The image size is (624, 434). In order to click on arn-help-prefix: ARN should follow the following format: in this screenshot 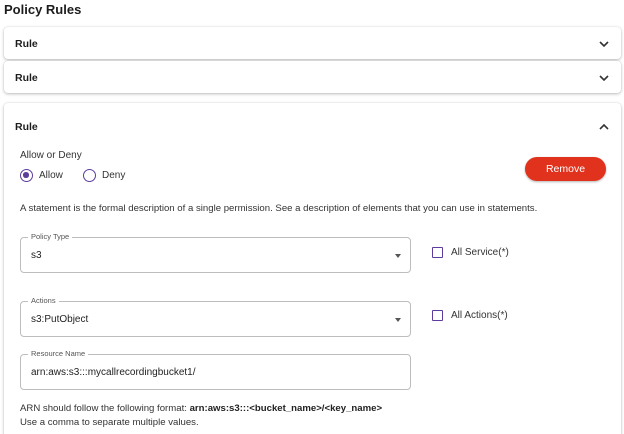, I will do `click(105, 408)`.